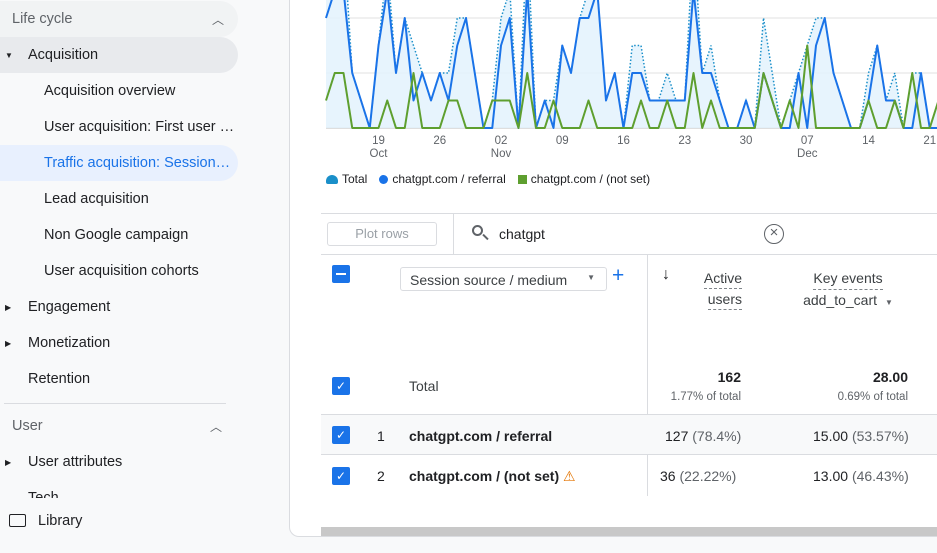  I want to click on key-event-selector: add_to_cart, so click(840, 300).